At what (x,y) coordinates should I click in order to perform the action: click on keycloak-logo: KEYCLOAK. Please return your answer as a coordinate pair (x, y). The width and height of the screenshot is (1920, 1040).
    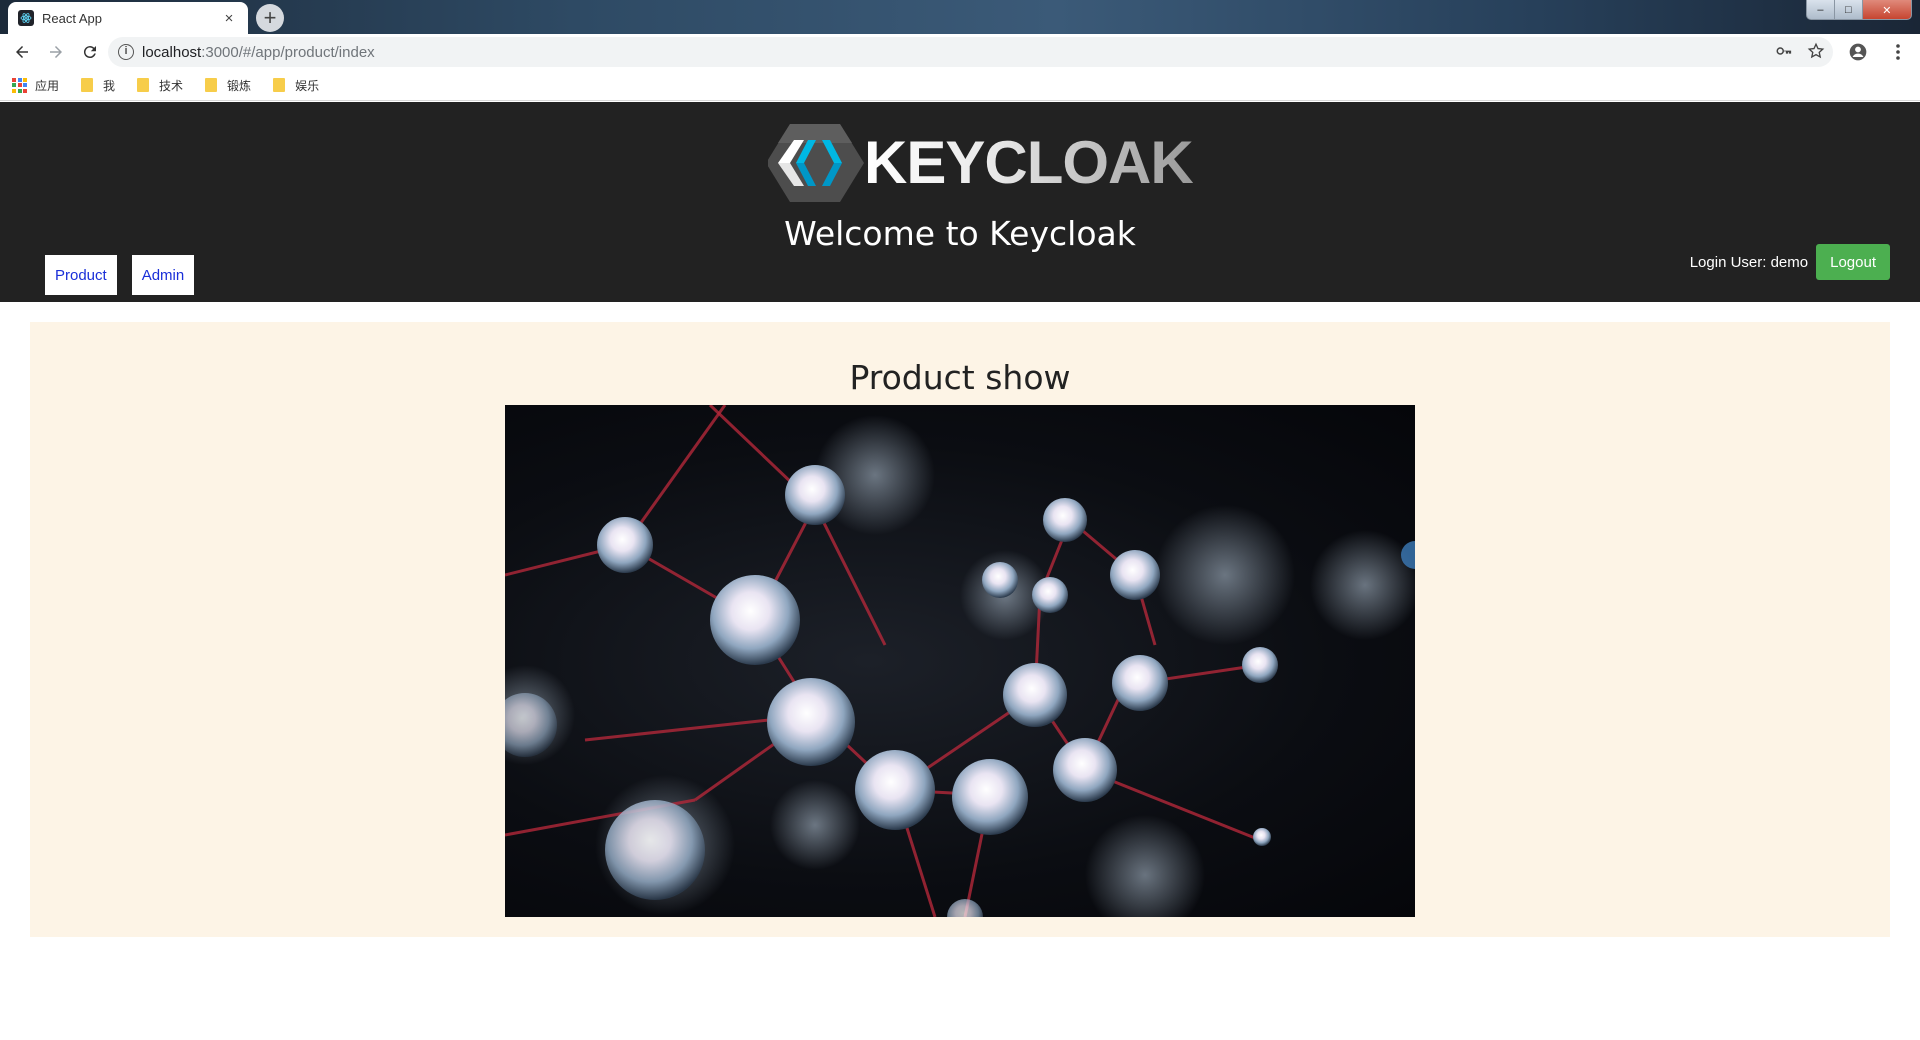
    Looking at the image, I should click on (981, 163).